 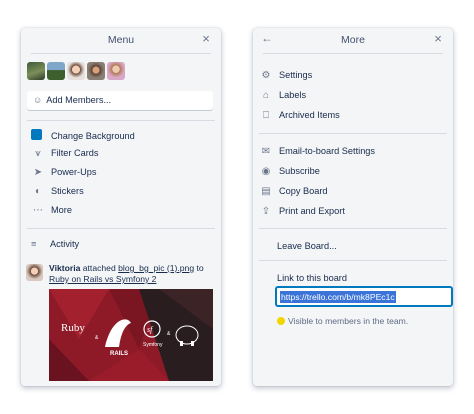 I want to click on activity-icon: ≡, so click(x=34, y=244).